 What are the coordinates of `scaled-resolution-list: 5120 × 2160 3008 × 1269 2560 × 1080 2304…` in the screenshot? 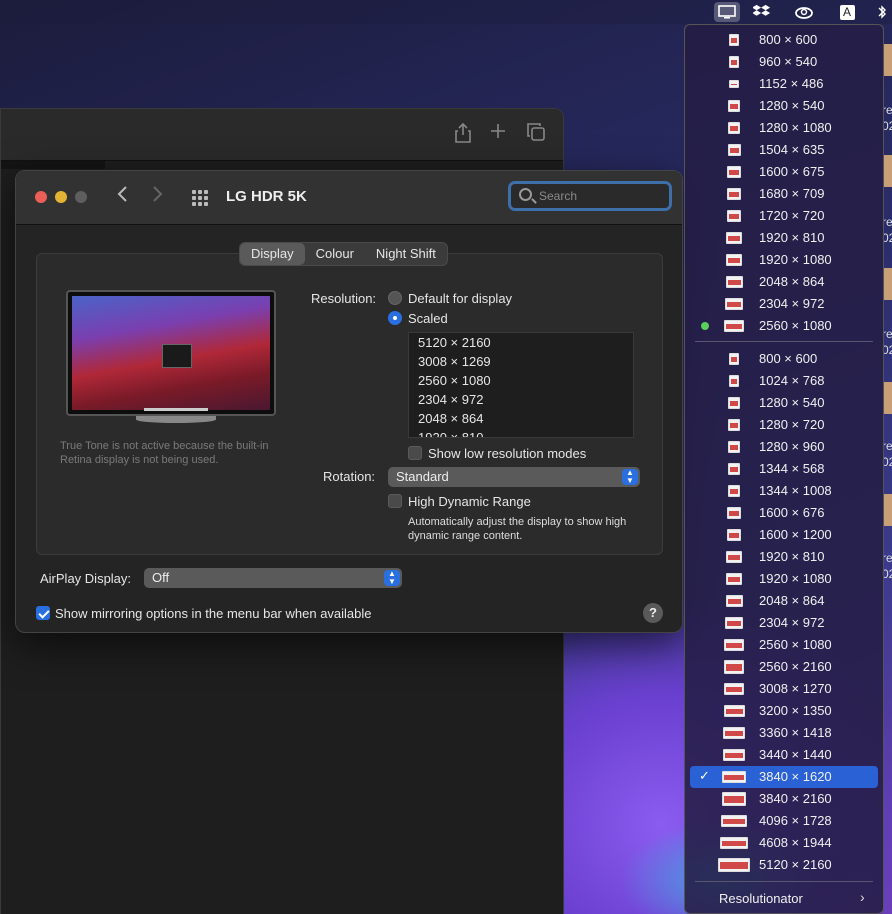 It's located at (521, 385).